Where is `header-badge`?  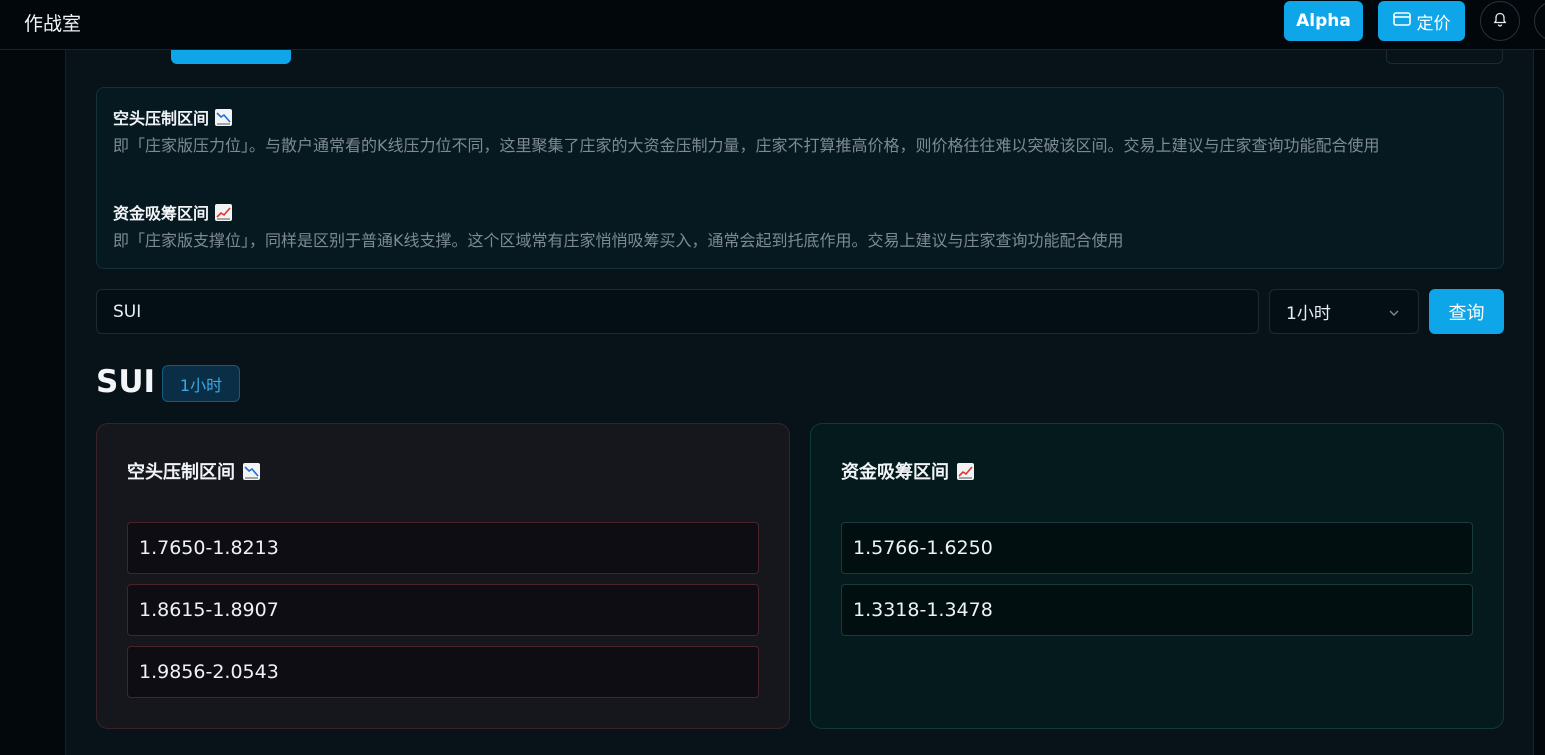
header-badge is located at coordinates (231, 57).